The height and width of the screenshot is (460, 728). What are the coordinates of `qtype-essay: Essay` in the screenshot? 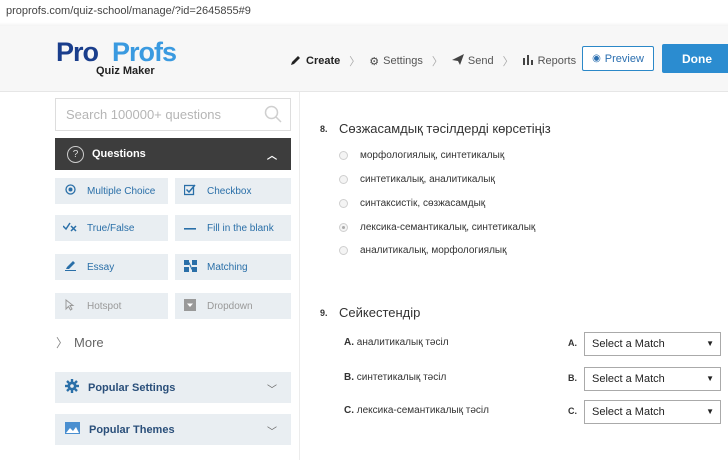 It's located at (111, 267).